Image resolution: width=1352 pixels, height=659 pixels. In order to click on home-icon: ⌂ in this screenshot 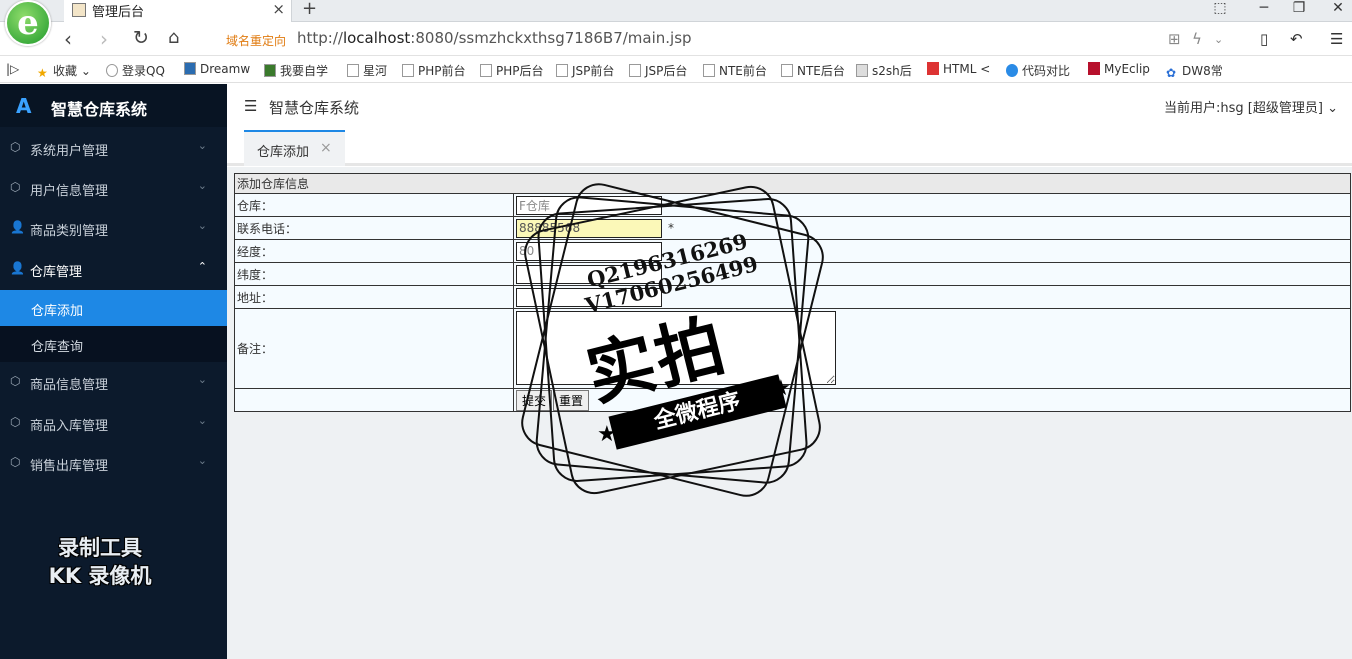, I will do `click(173, 37)`.